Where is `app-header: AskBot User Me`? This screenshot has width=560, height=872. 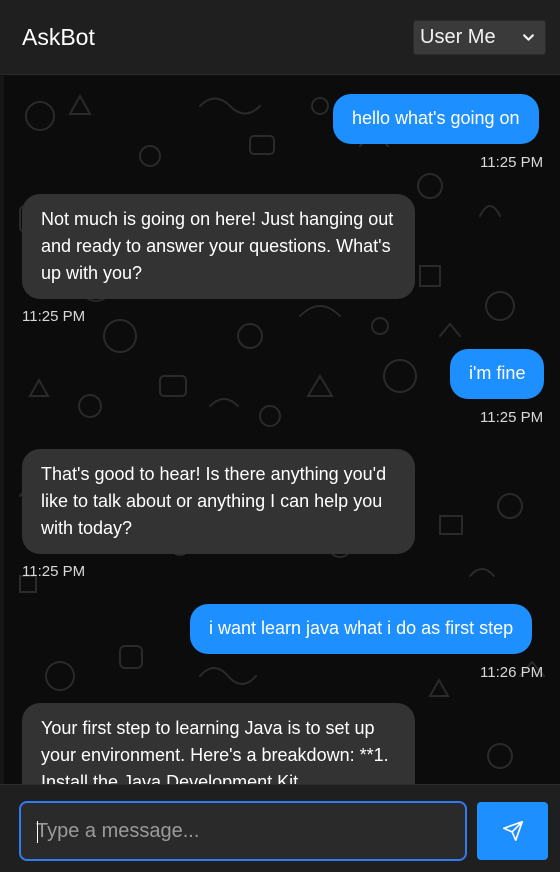 app-header: AskBot User Me is located at coordinates (280, 37).